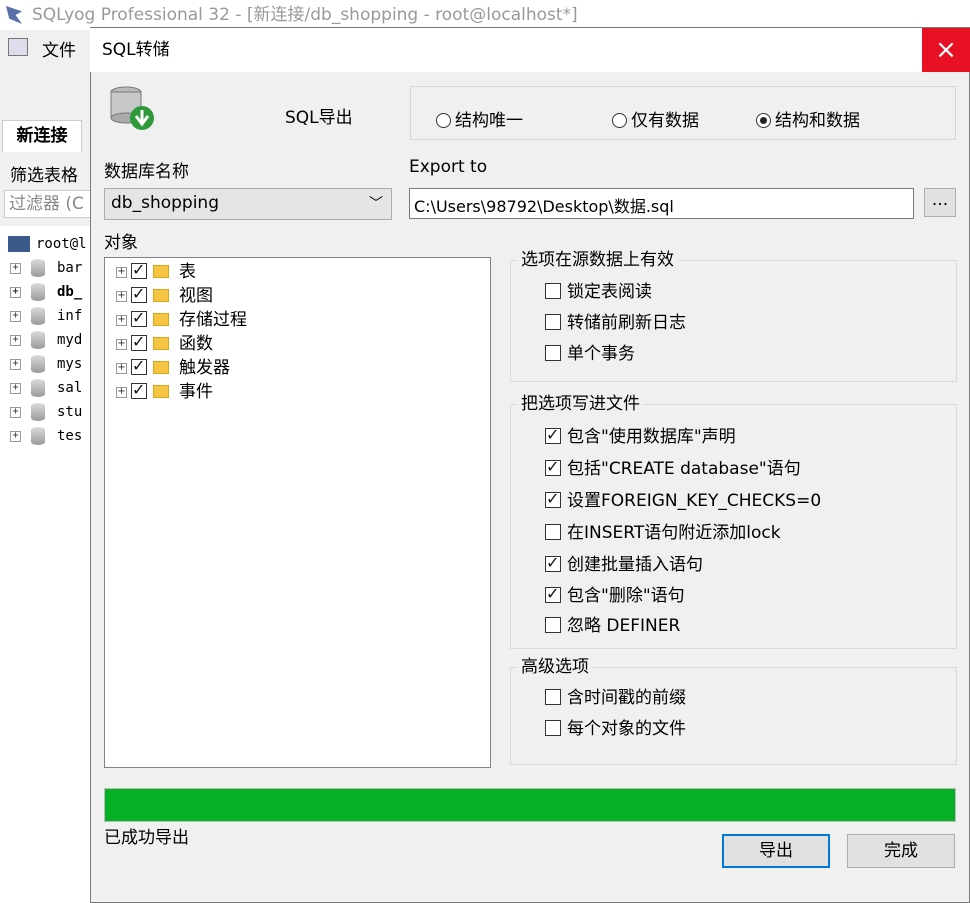 The image size is (970, 903). I want to click on advanced-options-title: 高级选项, so click(555, 667).